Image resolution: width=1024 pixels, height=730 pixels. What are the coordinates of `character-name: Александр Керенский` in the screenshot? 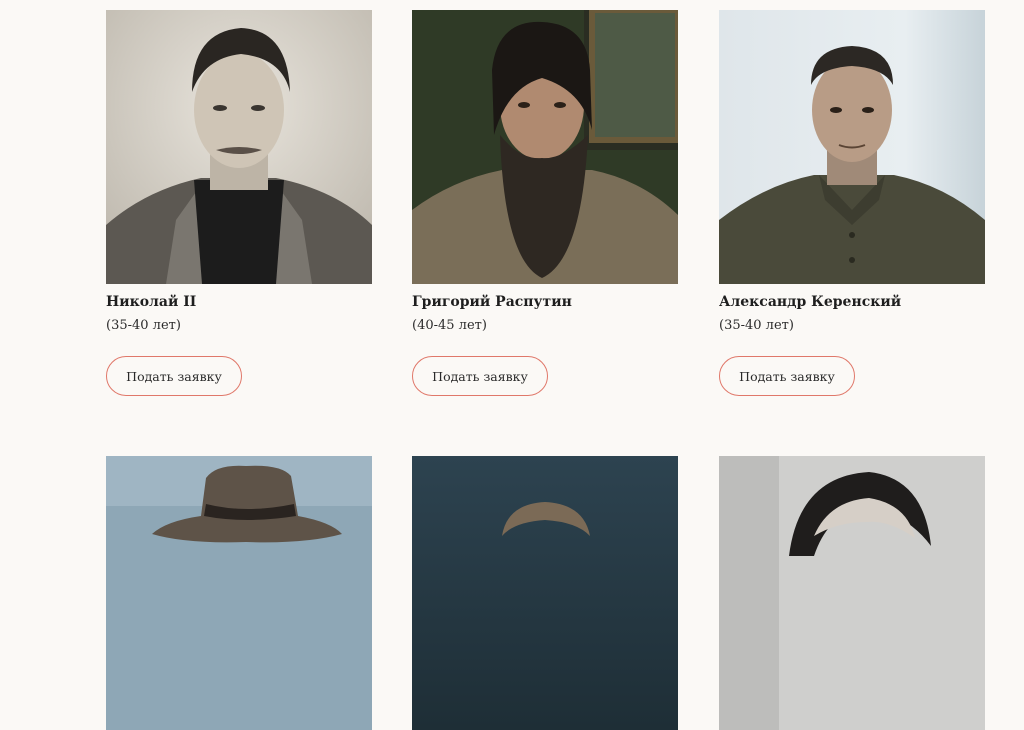 It's located at (810, 302).